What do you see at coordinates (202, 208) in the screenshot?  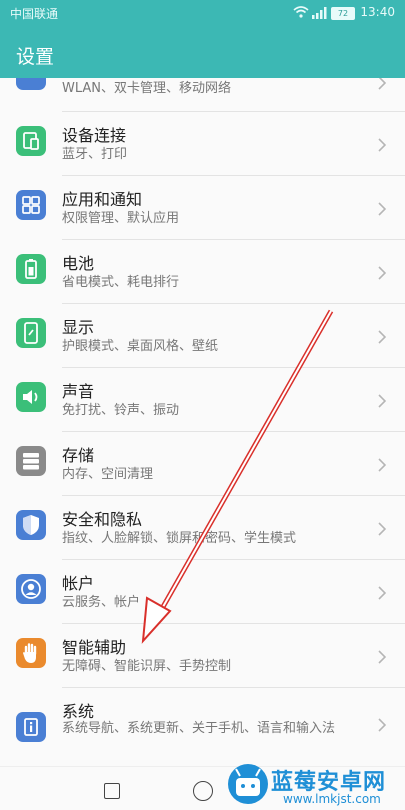 I see `settings-item-apps: 应用和通知 权限管理、默认应用` at bounding box center [202, 208].